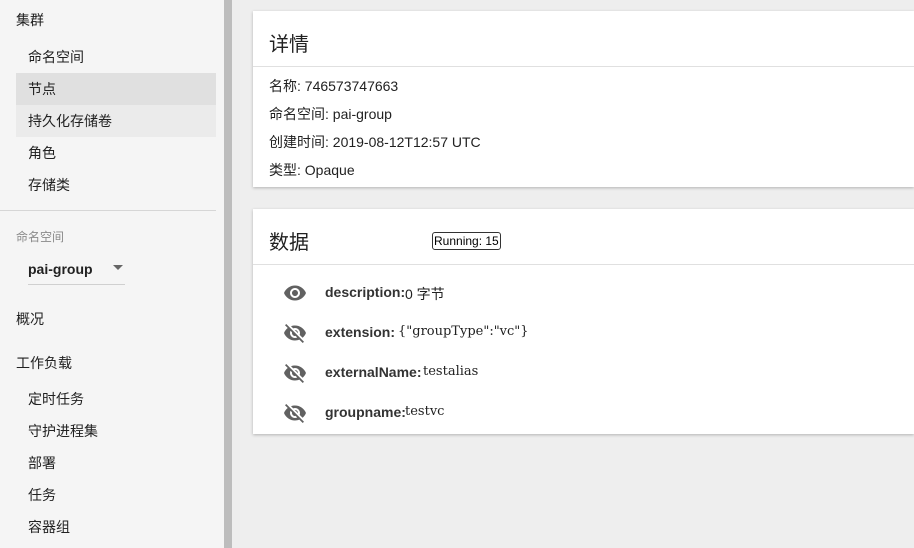 This screenshot has height=548, width=914. I want to click on data-divider, so click(583, 264).